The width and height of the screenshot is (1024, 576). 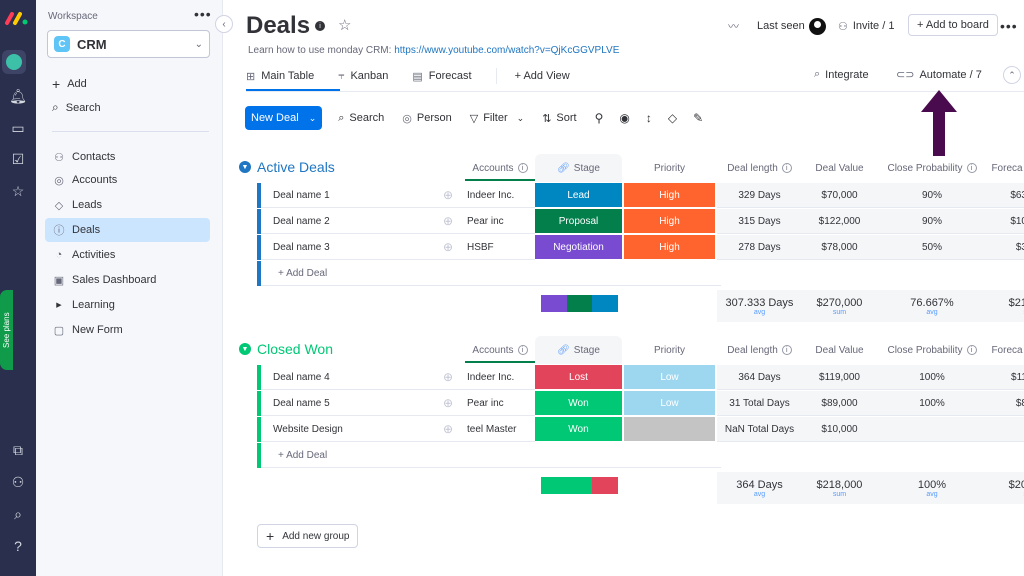 What do you see at coordinates (649, 118) in the screenshot?
I see `row-height-icon: ↕` at bounding box center [649, 118].